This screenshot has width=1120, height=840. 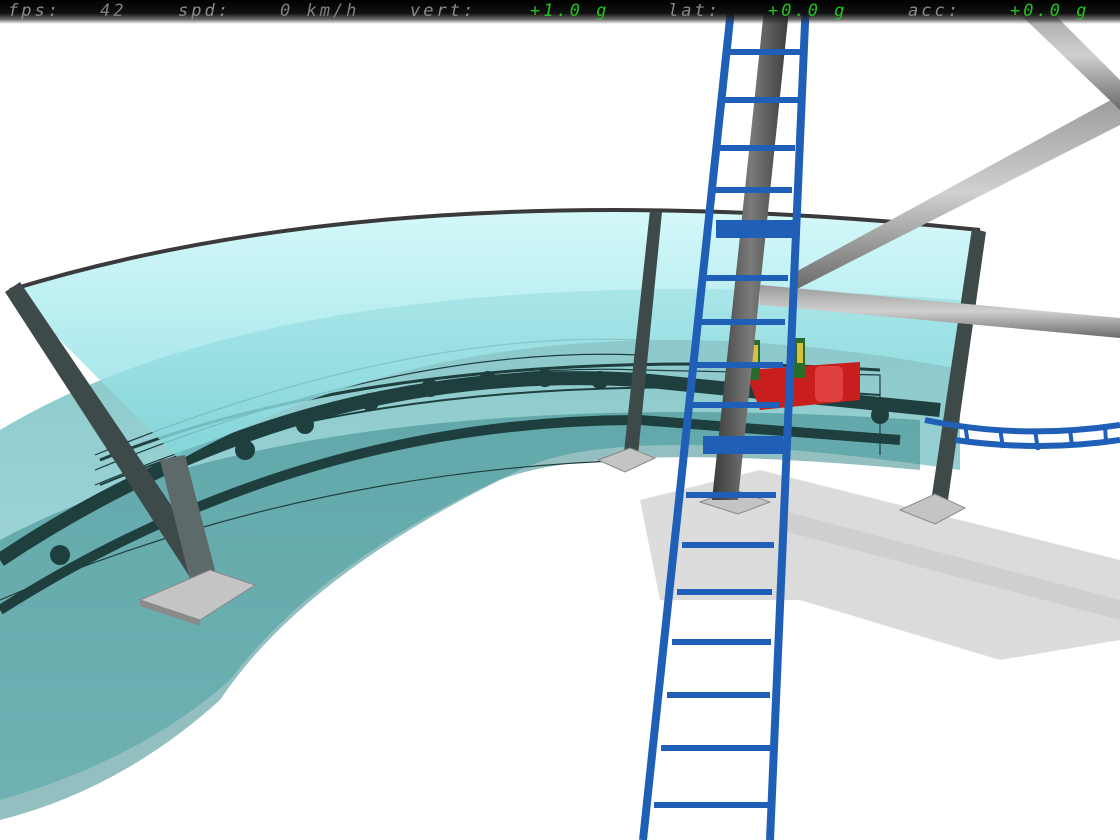 What do you see at coordinates (934, 11) in the screenshot?
I see `acc-label: acc:` at bounding box center [934, 11].